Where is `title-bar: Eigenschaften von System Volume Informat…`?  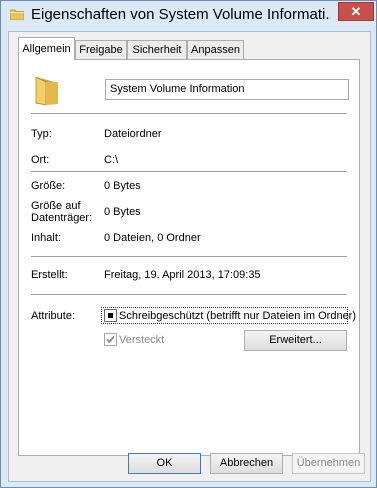
title-bar: Eigenschaften von System Volume Informat… is located at coordinates (188, 16).